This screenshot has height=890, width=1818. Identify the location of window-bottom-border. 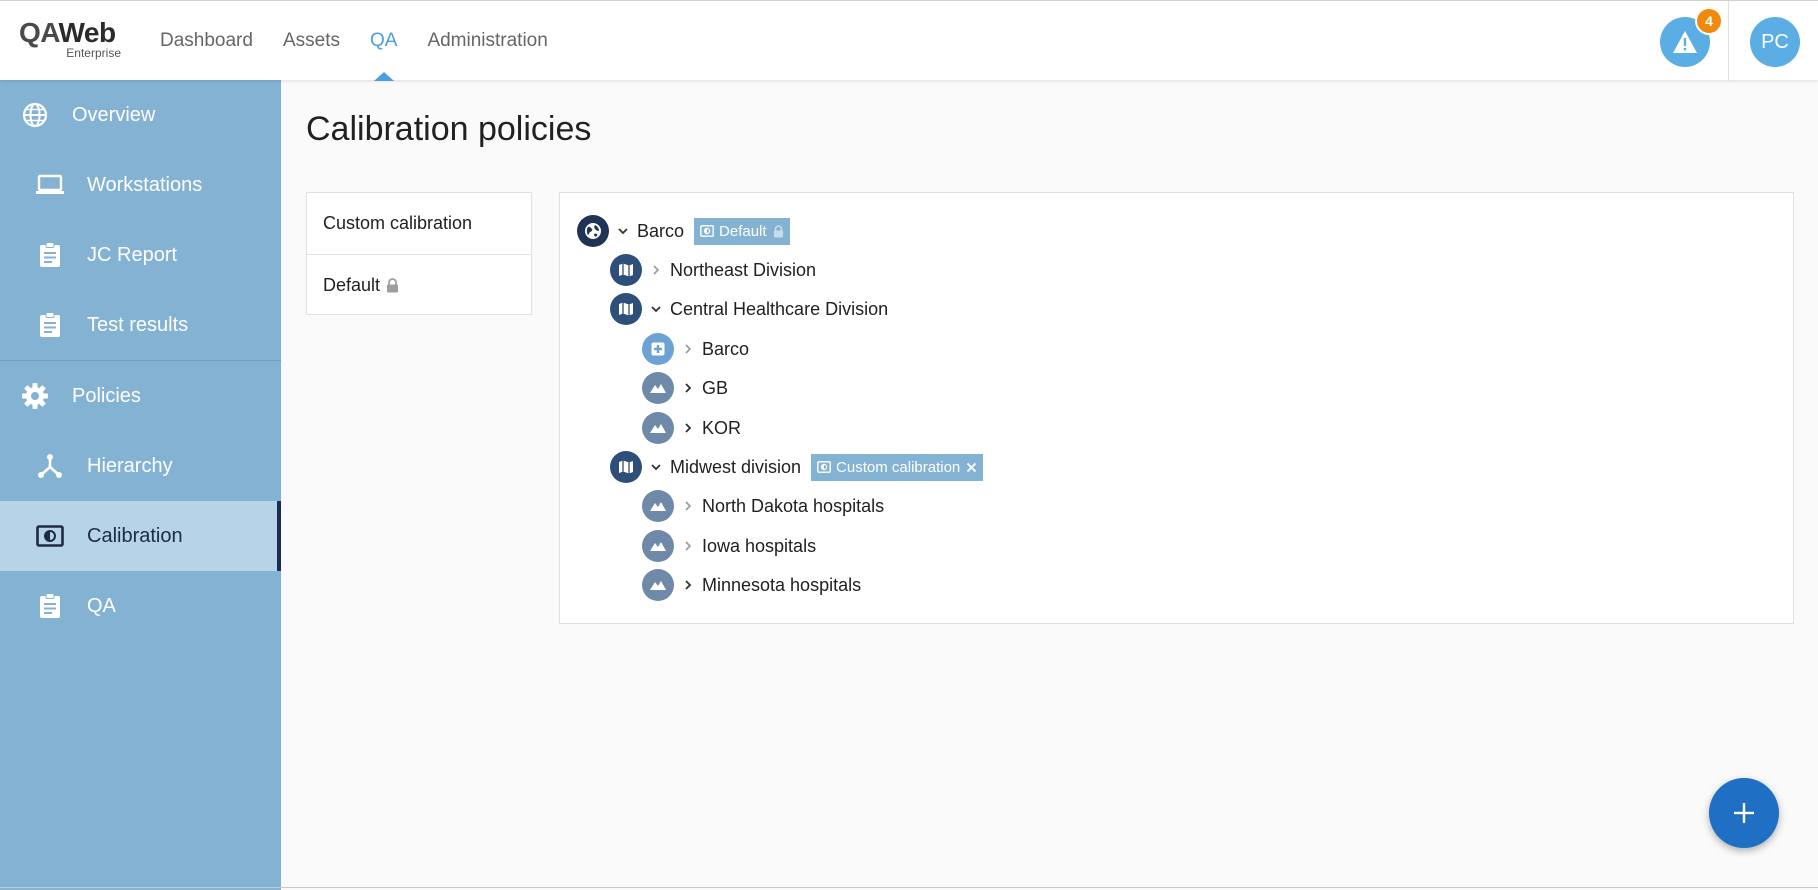
(909, 887).